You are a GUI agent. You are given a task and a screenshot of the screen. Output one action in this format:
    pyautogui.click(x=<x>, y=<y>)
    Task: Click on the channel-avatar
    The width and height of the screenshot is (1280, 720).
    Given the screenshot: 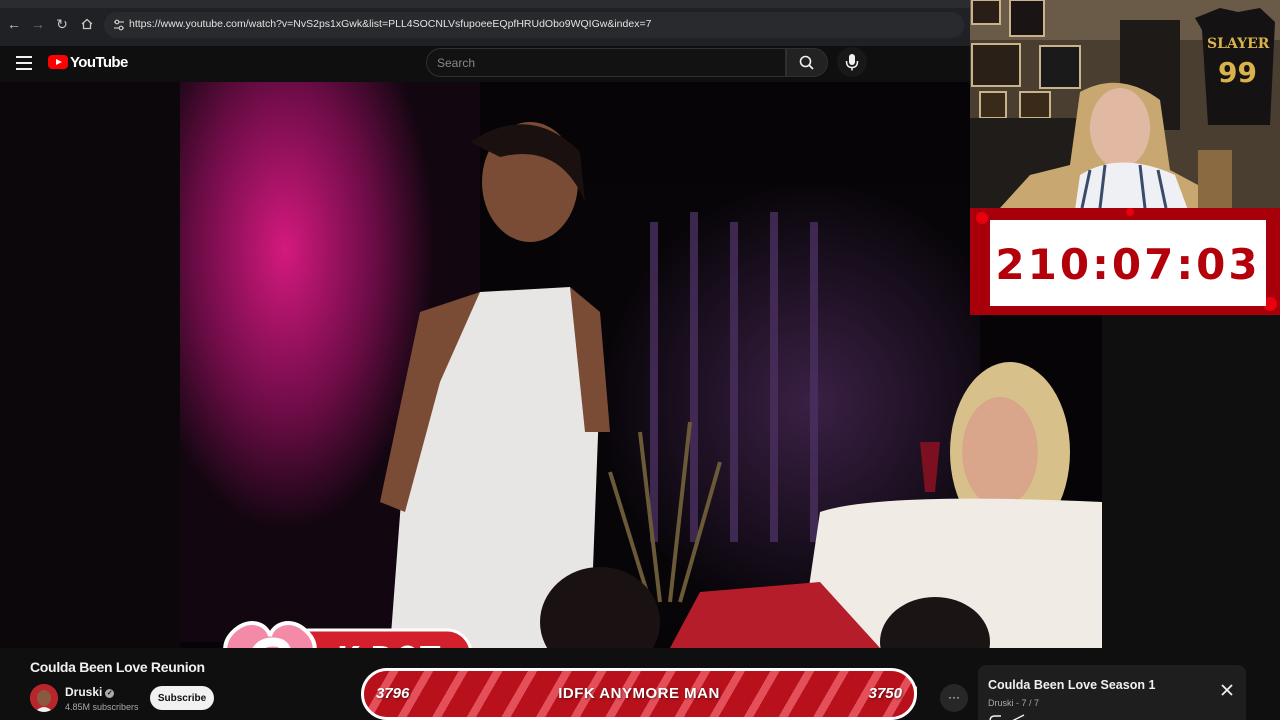 What is the action you would take?
    pyautogui.click(x=44, y=698)
    